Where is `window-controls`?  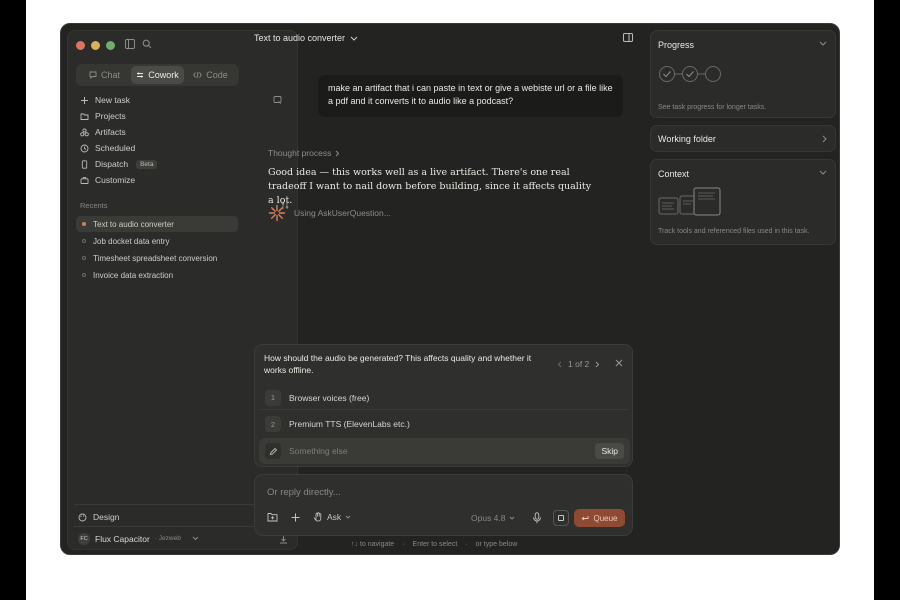
window-controls is located at coordinates (95, 45).